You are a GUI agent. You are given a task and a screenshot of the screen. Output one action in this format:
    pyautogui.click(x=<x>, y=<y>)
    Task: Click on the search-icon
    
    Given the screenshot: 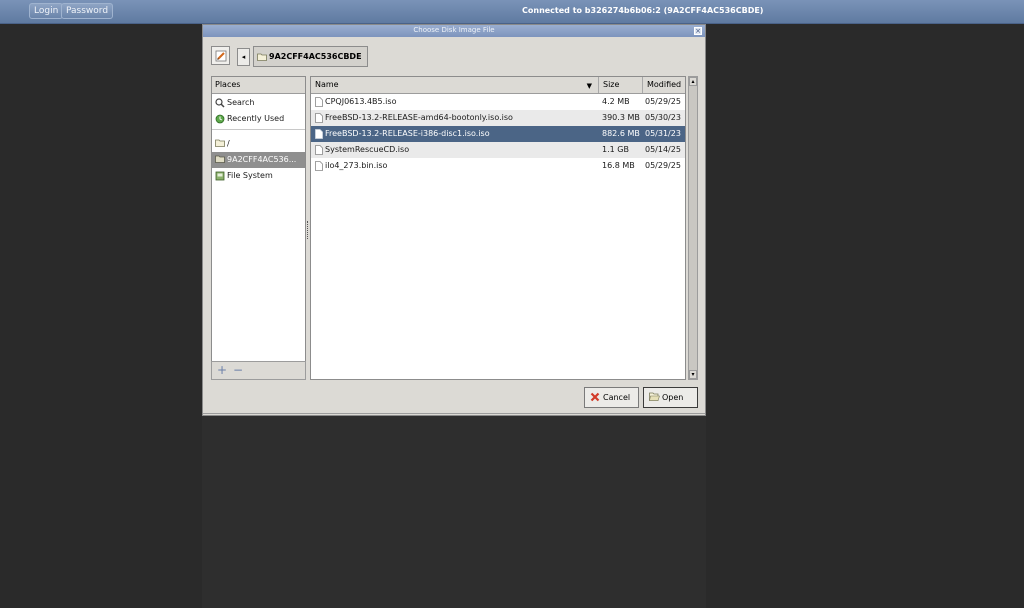 What is the action you would take?
    pyautogui.click(x=220, y=103)
    